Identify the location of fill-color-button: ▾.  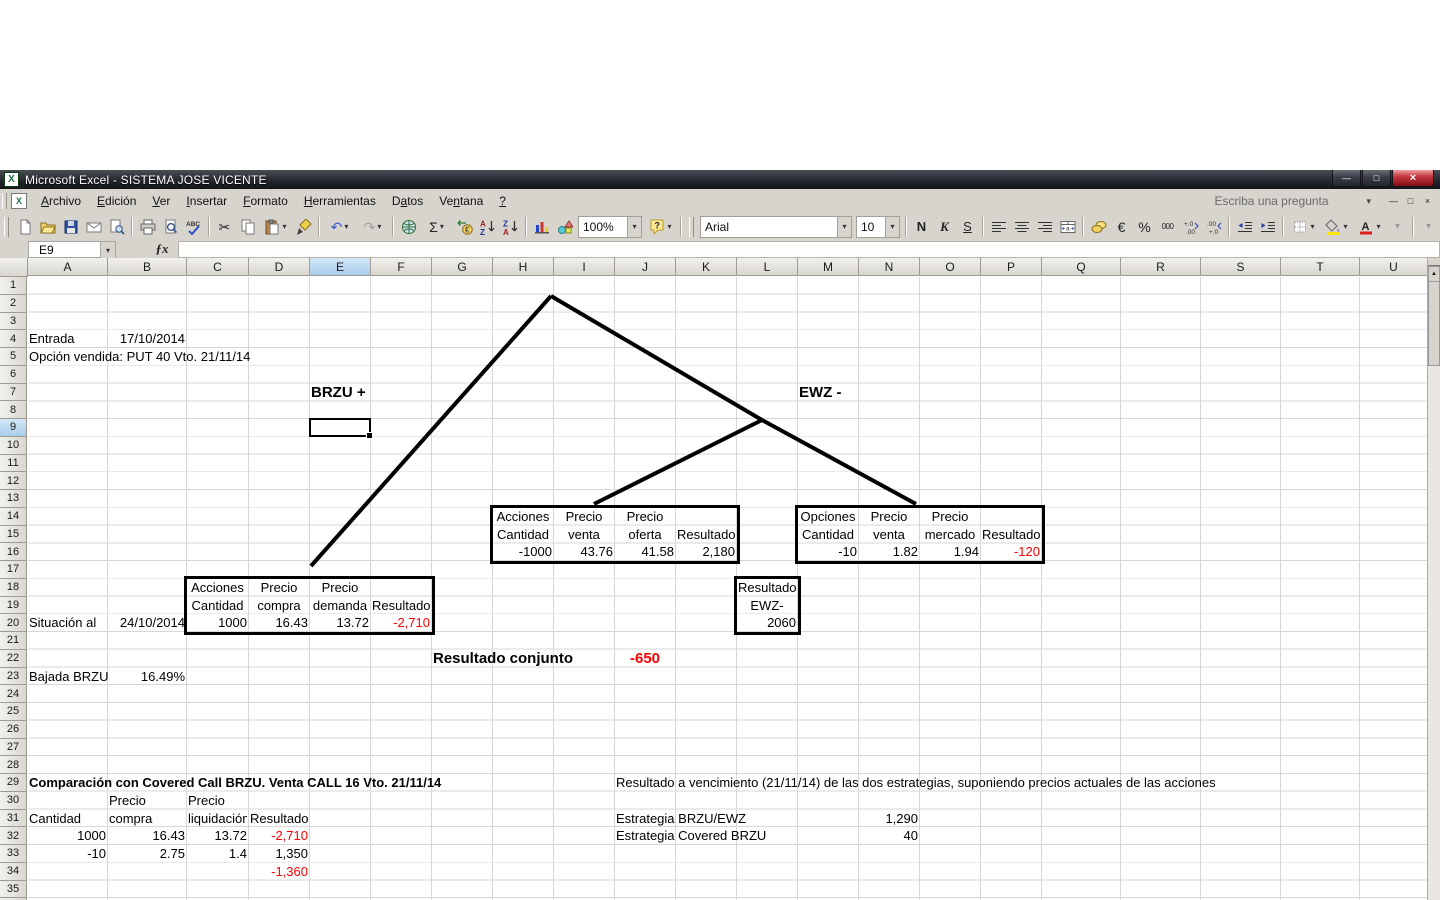
(1336, 227).